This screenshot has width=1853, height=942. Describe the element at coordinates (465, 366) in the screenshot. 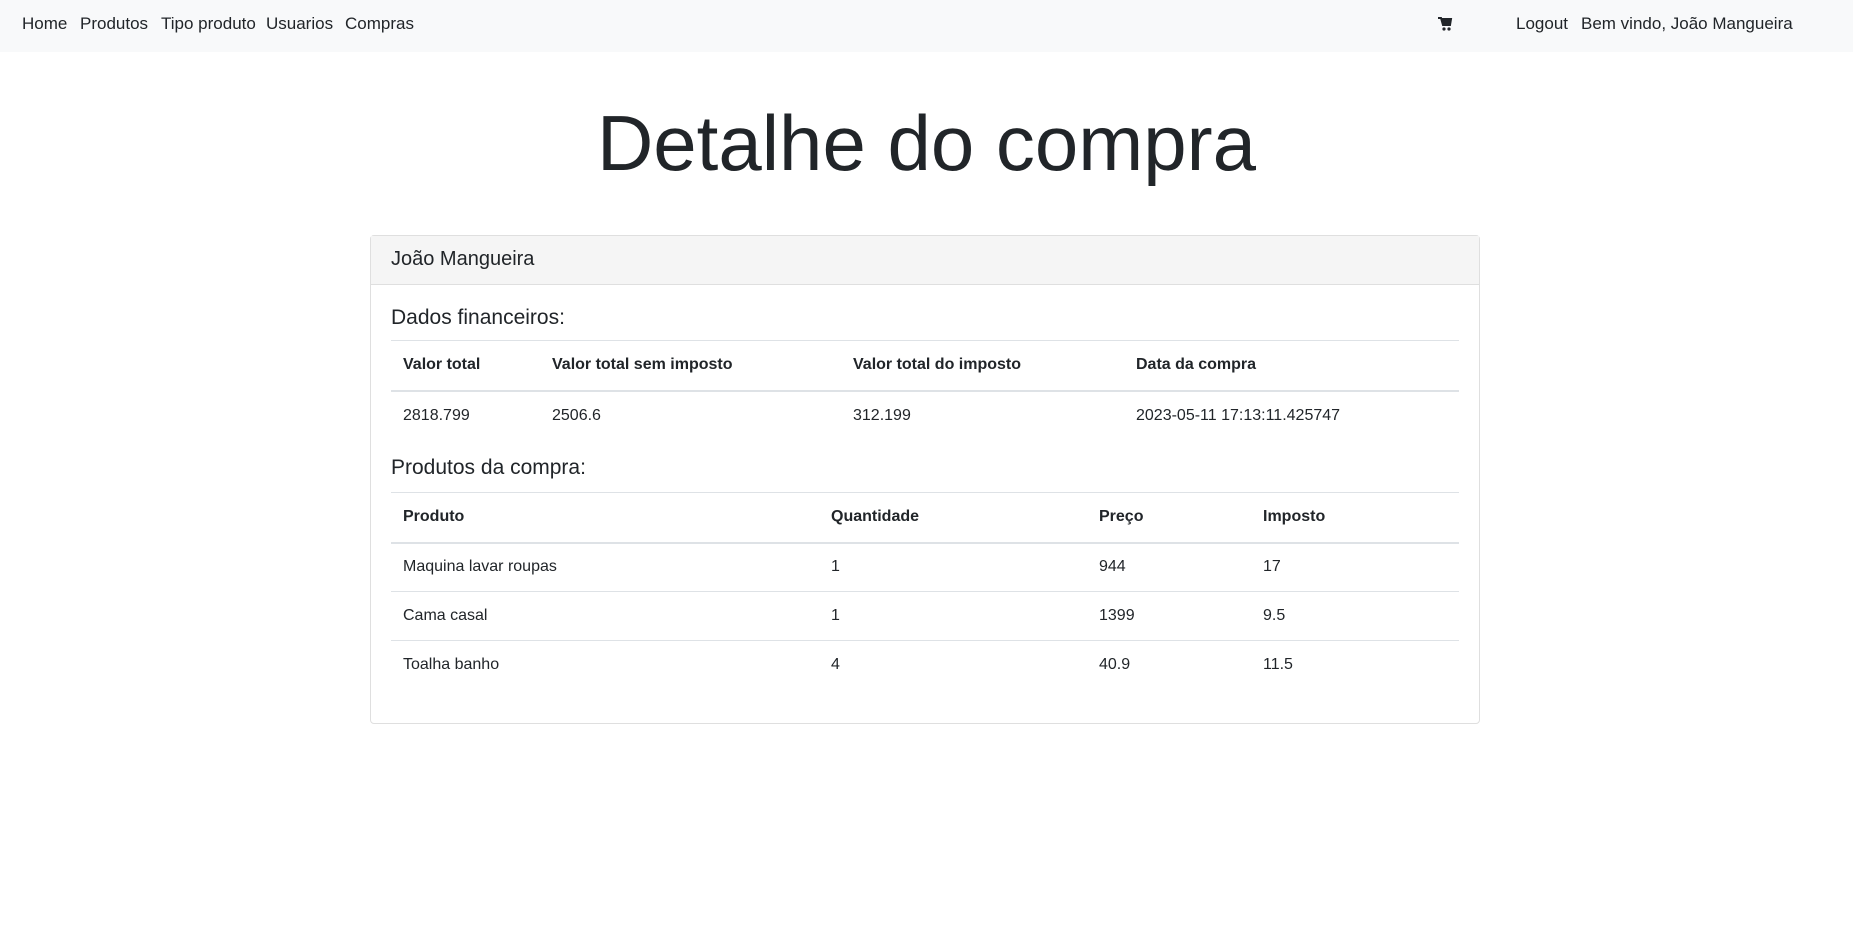

I see `column-header: Valor total` at that location.